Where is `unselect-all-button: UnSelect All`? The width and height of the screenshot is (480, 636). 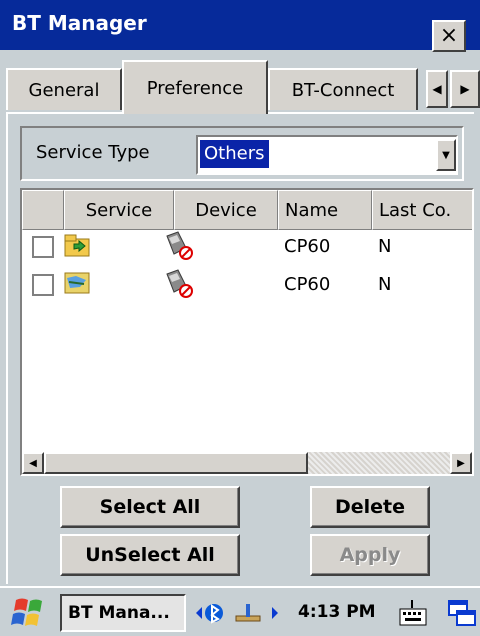 unselect-all-button: UnSelect All is located at coordinates (150, 555).